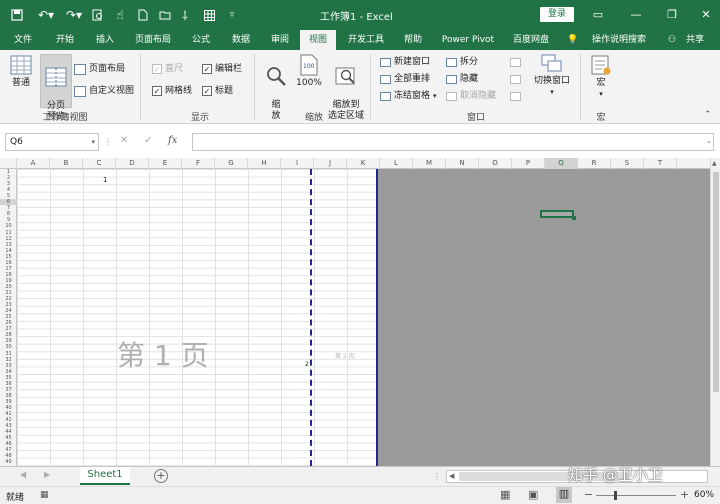 This screenshot has width=720, height=504. Describe the element at coordinates (515, 62) in the screenshot. I see `view-side-by-side-icon` at that location.